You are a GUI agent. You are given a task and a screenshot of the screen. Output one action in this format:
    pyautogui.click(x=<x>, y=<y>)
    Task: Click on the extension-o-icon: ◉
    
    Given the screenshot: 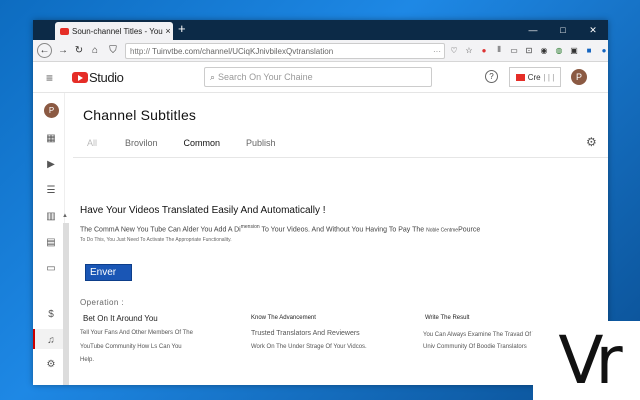 What is the action you would take?
    pyautogui.click(x=544, y=50)
    